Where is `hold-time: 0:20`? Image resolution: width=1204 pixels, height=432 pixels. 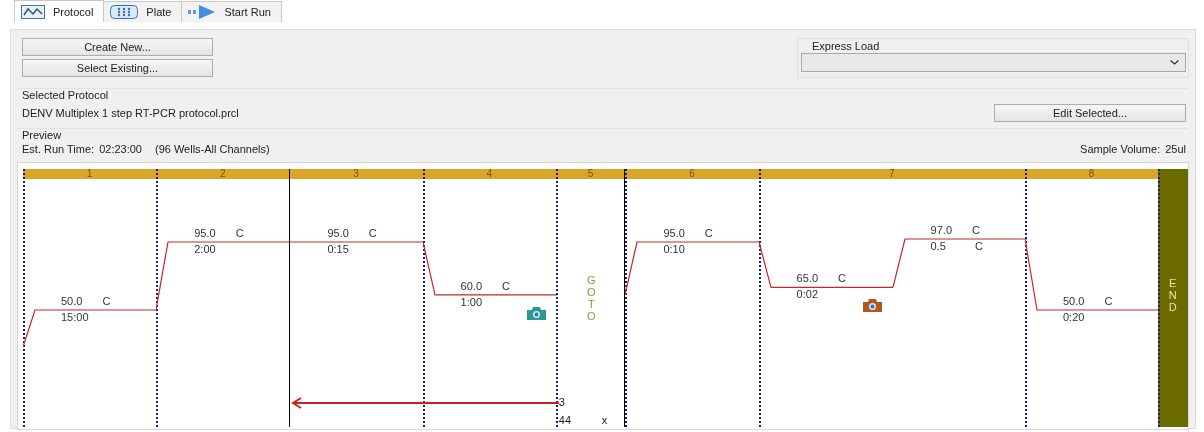 hold-time: 0:20 is located at coordinates (1074, 317).